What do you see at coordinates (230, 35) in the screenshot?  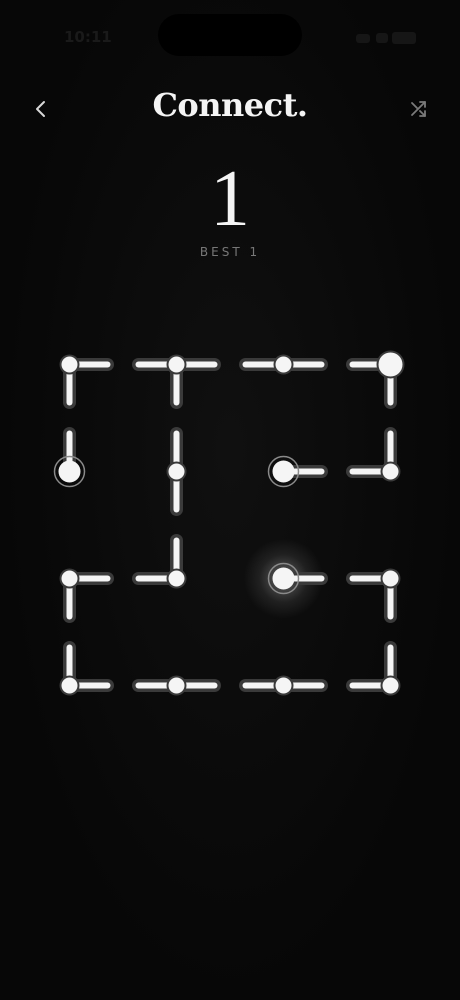 I see `dynamic-island` at bounding box center [230, 35].